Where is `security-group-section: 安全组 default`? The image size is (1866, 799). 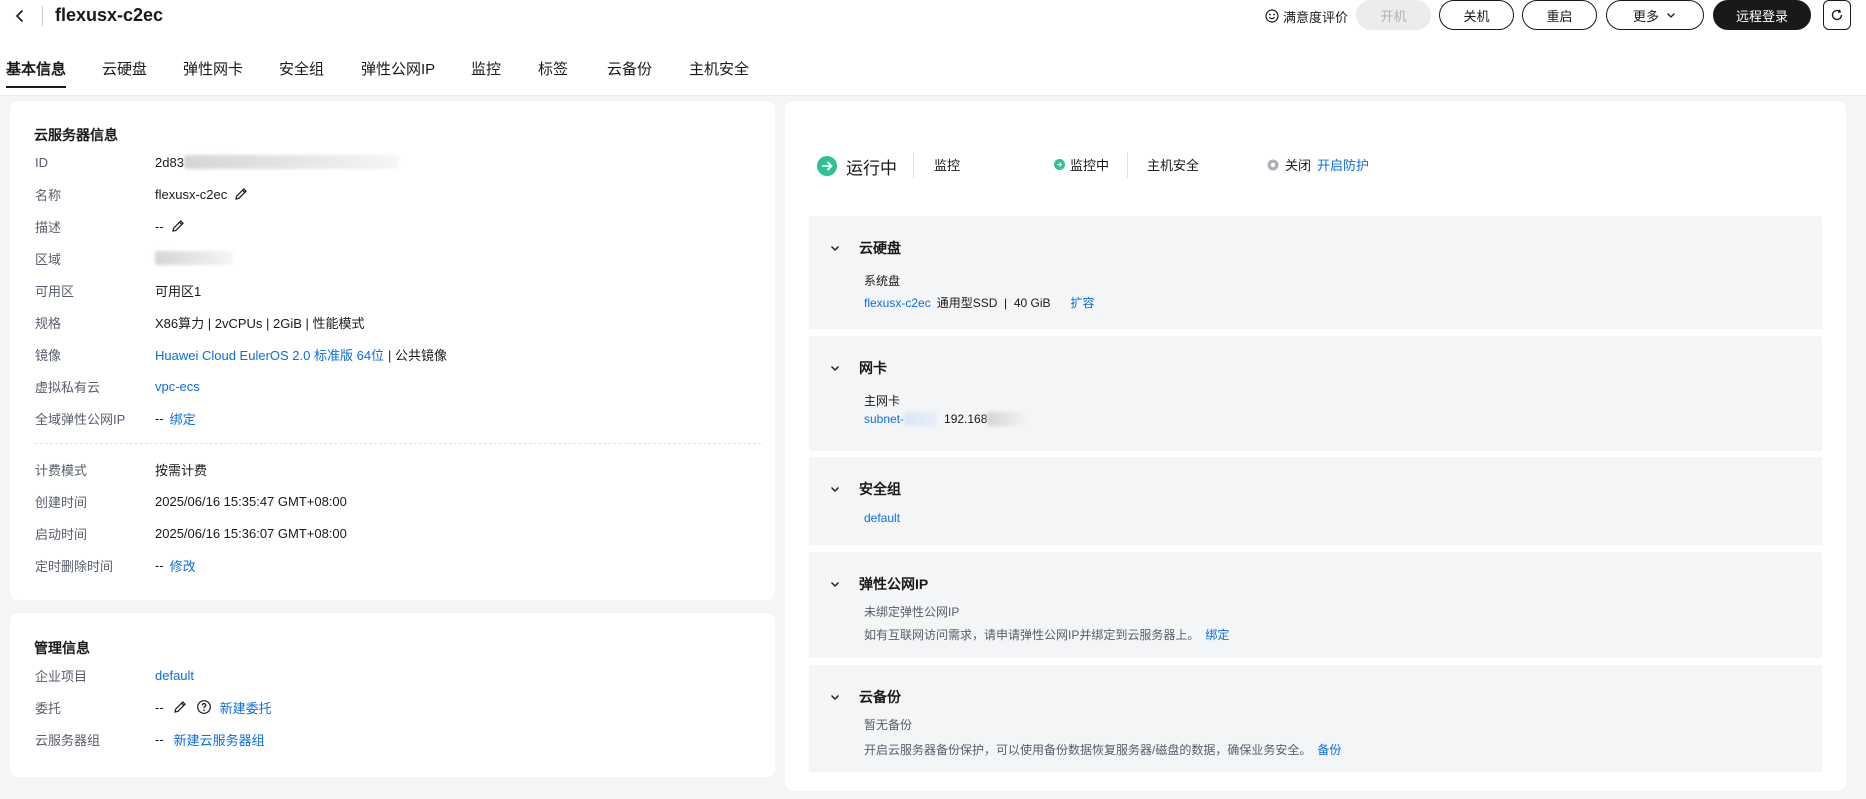 security-group-section: 安全组 default is located at coordinates (1315, 501).